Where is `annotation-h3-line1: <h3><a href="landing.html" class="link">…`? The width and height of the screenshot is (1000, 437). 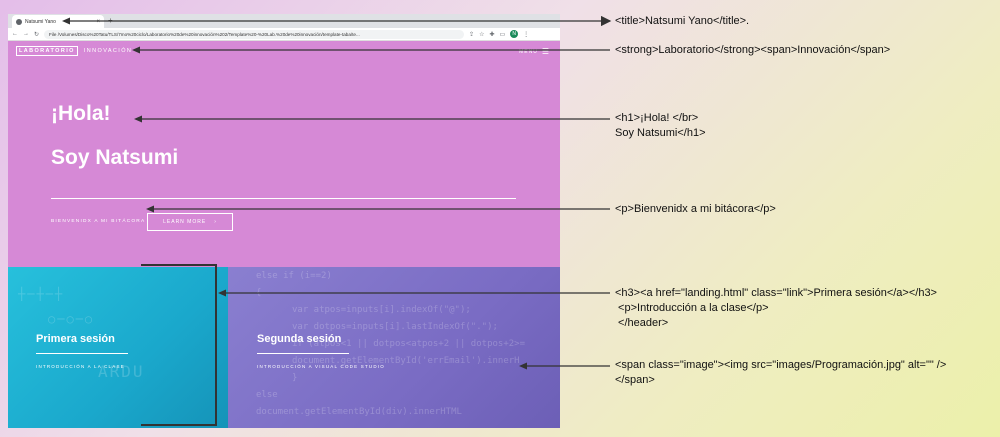 annotation-h3-line1: <h3><a href="landing.html" class="link">… is located at coordinates (776, 293).